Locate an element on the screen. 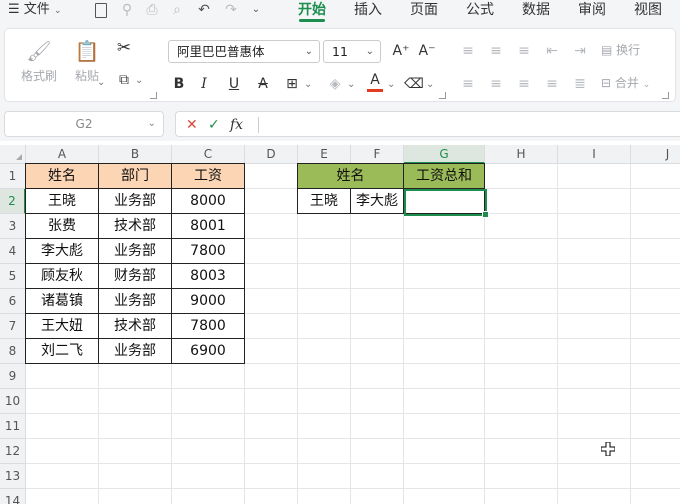 This screenshot has height=504, width=680. decrease-font-icon: A⁻ is located at coordinates (427, 51).